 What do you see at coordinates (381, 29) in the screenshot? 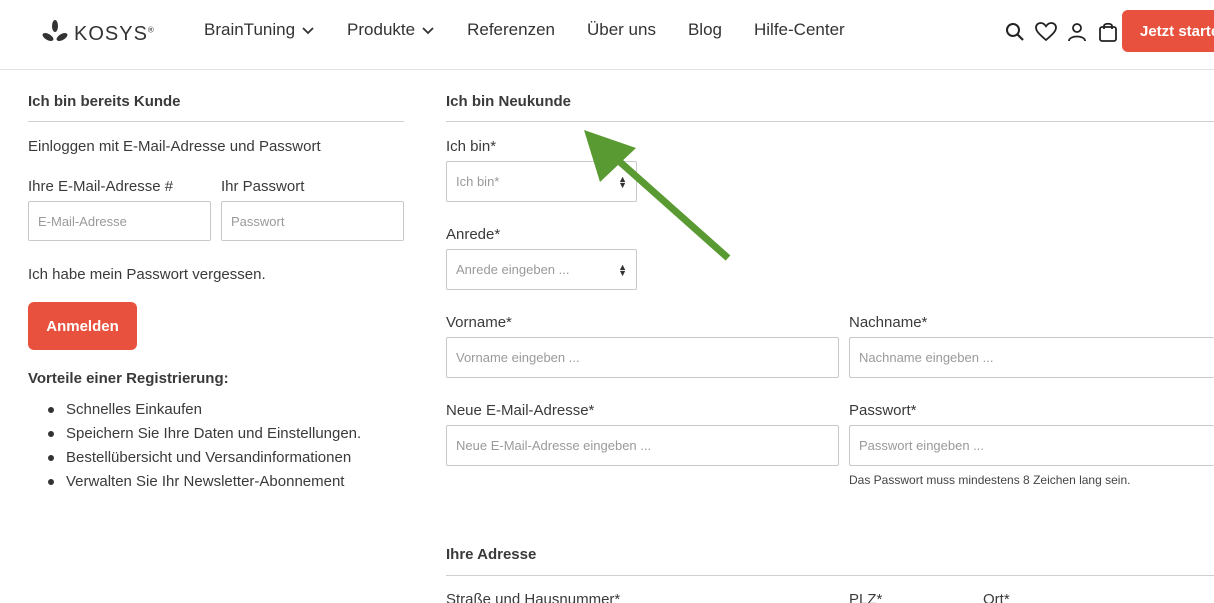
I see `nav-label: Produkte` at bounding box center [381, 29].